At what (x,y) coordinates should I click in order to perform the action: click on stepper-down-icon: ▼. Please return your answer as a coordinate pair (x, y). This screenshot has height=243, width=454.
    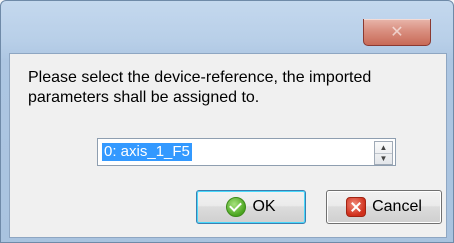
    Looking at the image, I should click on (383, 158).